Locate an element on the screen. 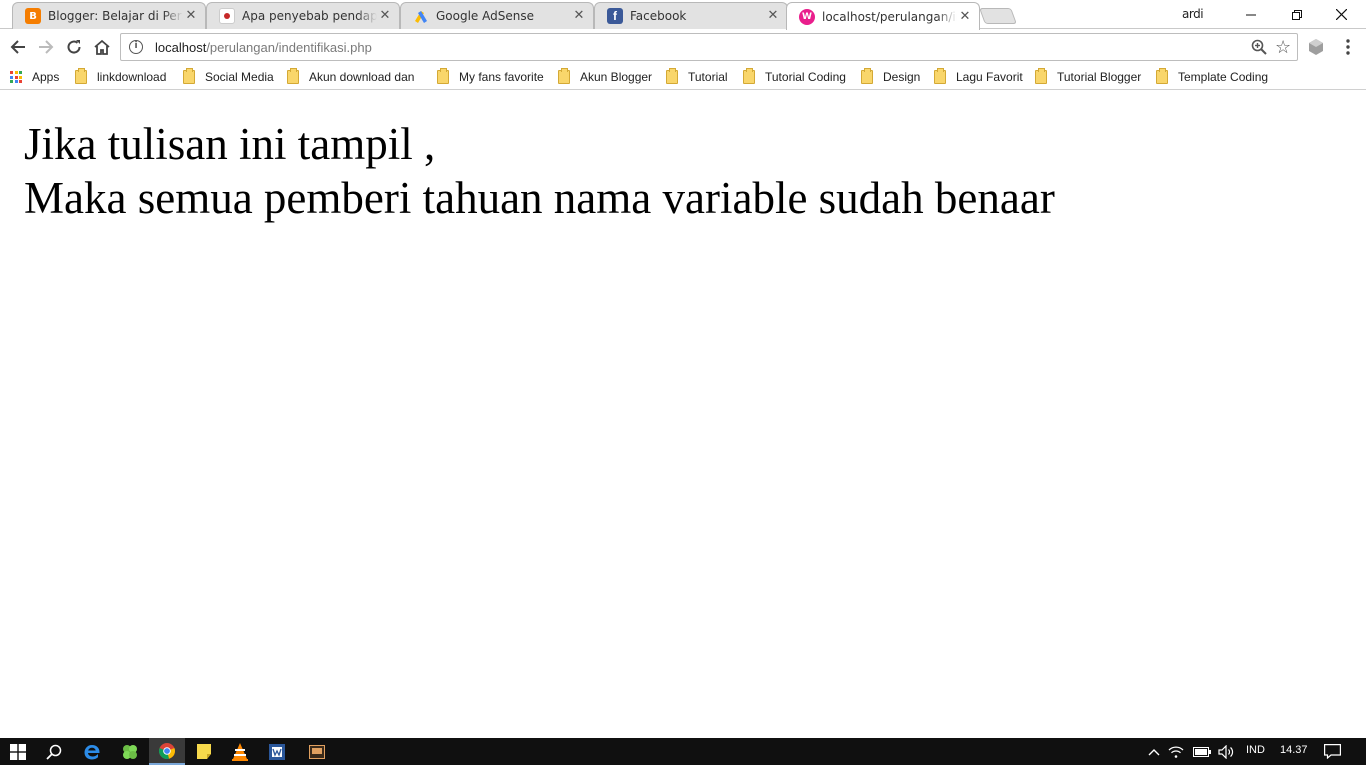  address-url: localhost/perulangan/indentifikasi.php is located at coordinates (263, 47).